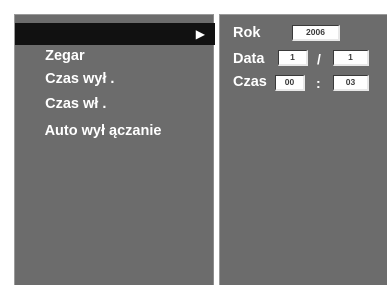  I want to click on menu-item-clock: Zegar ▶, so click(115, 43).